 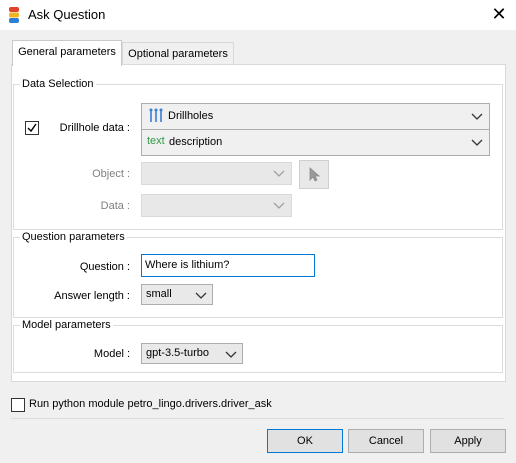 What do you see at coordinates (305, 441) in the screenshot?
I see `ok-button: OK` at bounding box center [305, 441].